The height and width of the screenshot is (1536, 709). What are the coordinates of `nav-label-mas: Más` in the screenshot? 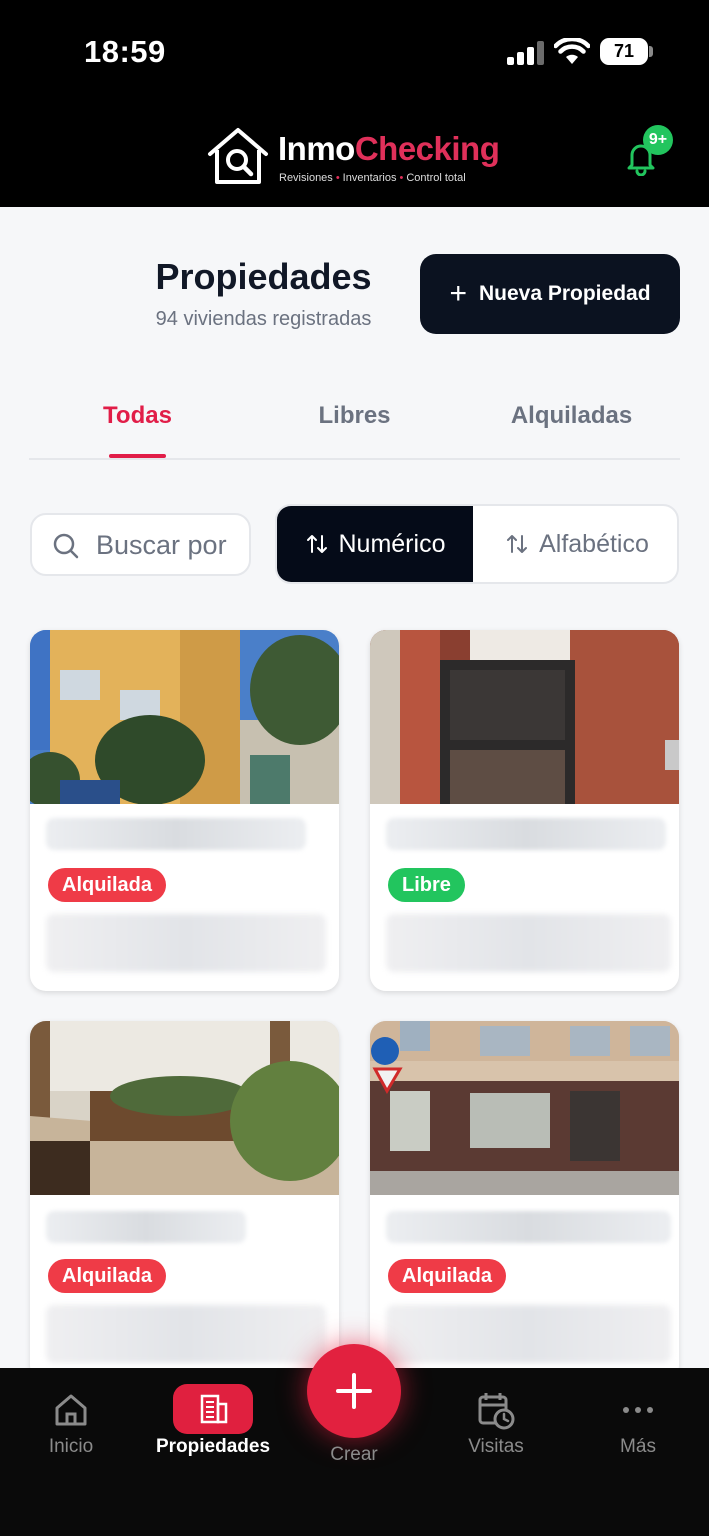 It's located at (638, 1446).